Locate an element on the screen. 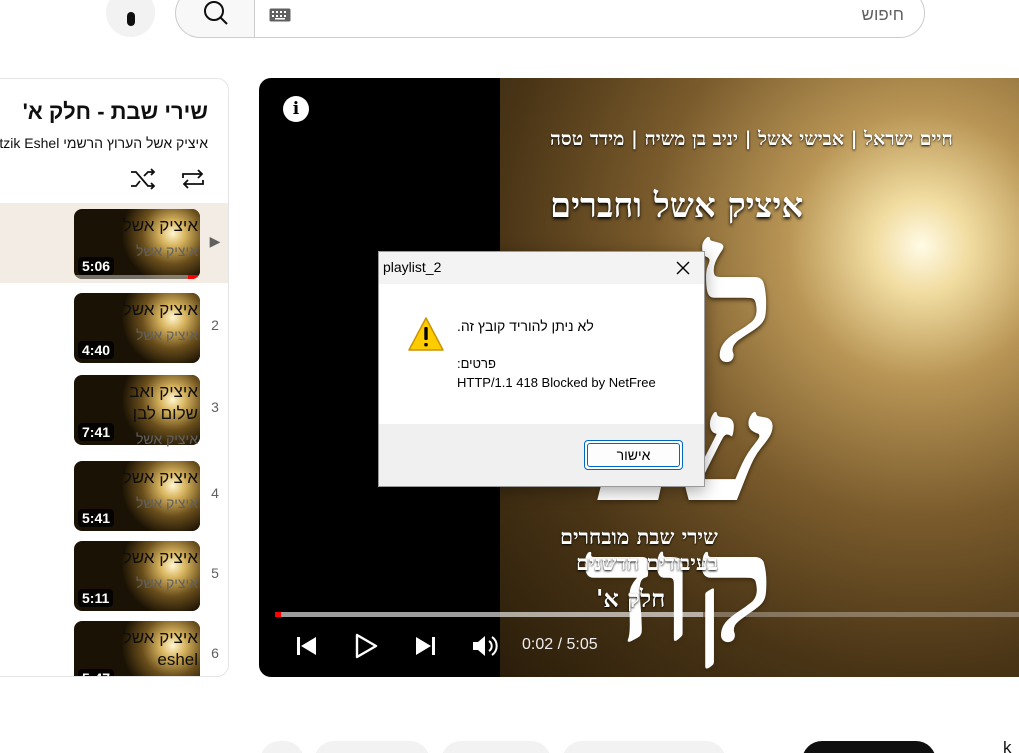 This screenshot has height=753, width=1019. playlist-item: 6 5:47 איציק אשל eshel is located at coordinates (114, 645).